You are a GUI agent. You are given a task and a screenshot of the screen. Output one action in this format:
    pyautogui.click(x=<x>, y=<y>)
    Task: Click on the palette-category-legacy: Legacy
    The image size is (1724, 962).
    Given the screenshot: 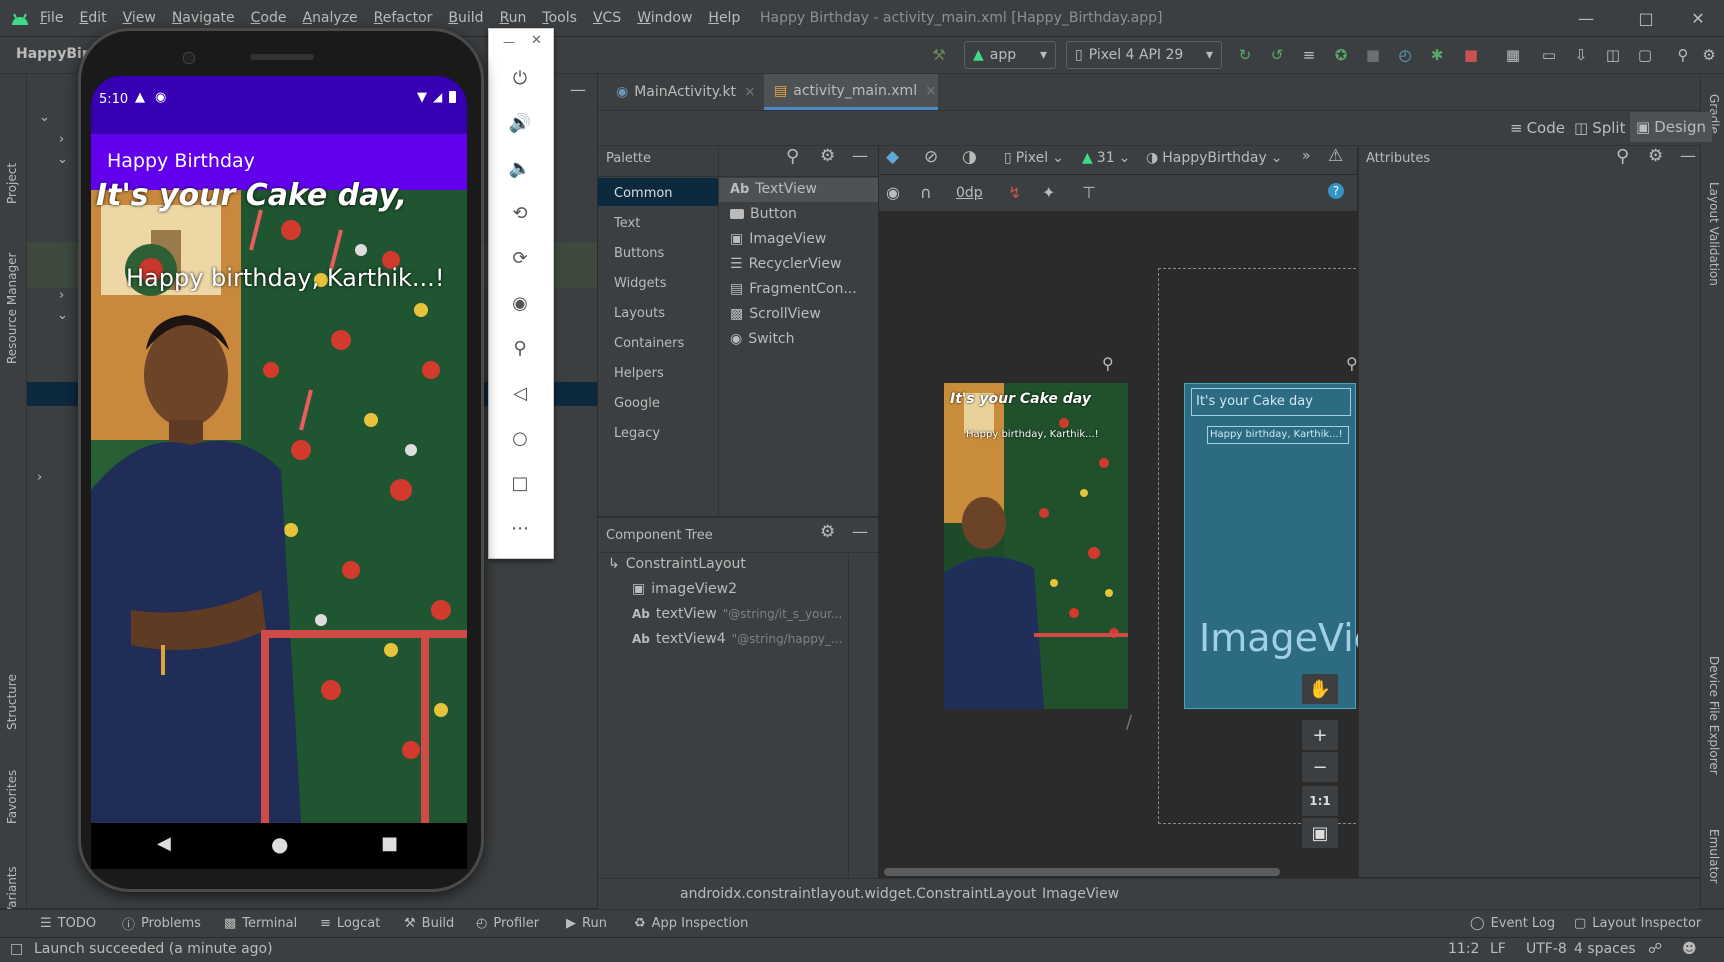 What is the action you would take?
    pyautogui.click(x=637, y=433)
    